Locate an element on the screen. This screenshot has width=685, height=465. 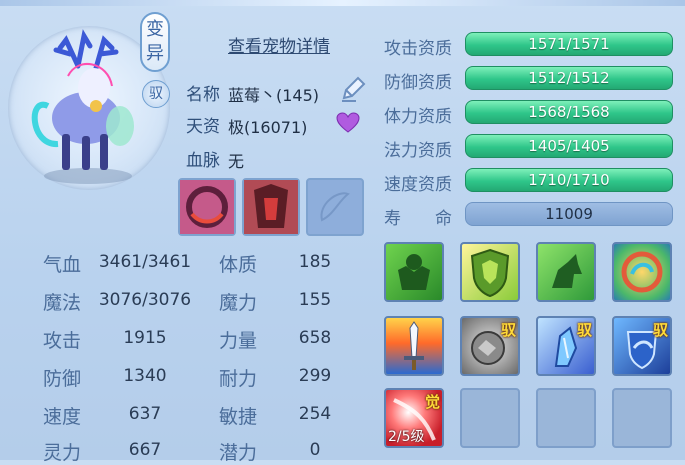
skill-slot-7: 驭 is located at coordinates (566, 346).